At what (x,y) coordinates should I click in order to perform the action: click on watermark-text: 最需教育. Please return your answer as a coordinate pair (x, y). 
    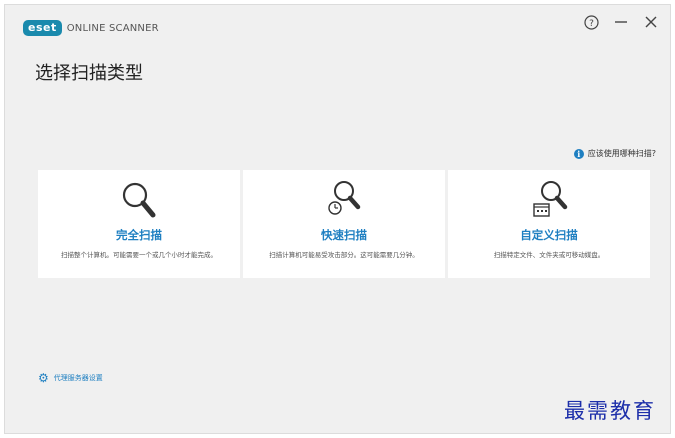
    Looking at the image, I should click on (610, 411).